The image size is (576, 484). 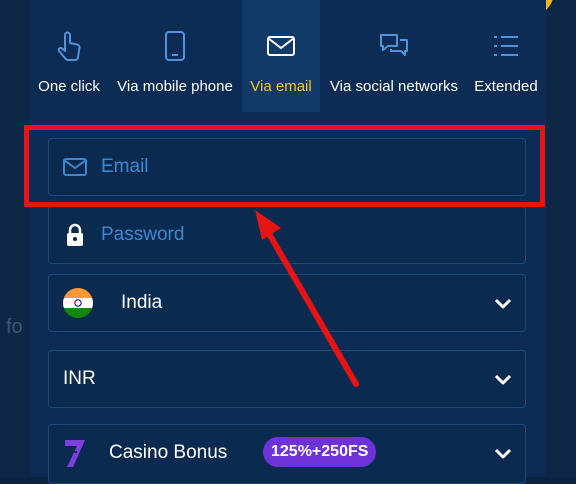 What do you see at coordinates (307, 298) in the screenshot?
I see `annotation-arrow` at bounding box center [307, 298].